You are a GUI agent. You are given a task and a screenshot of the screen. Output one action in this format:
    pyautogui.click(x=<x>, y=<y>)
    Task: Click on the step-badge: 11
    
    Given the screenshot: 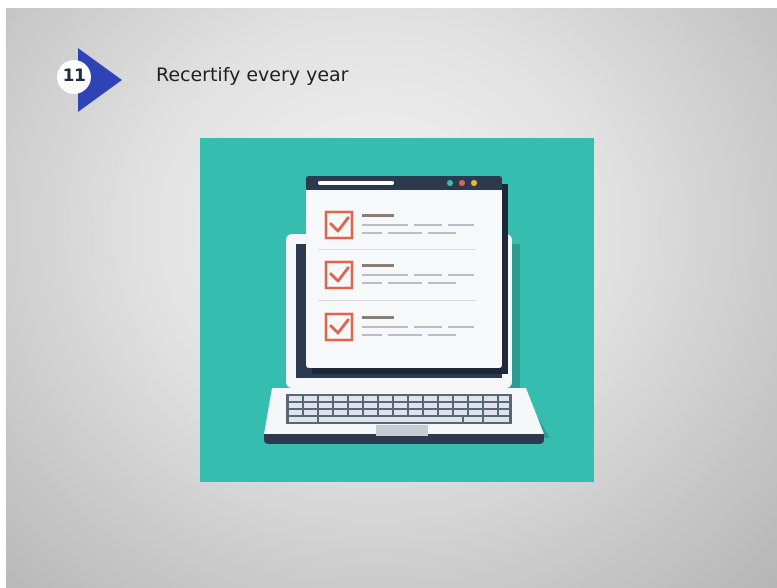 What is the action you would take?
    pyautogui.click(x=92, y=80)
    